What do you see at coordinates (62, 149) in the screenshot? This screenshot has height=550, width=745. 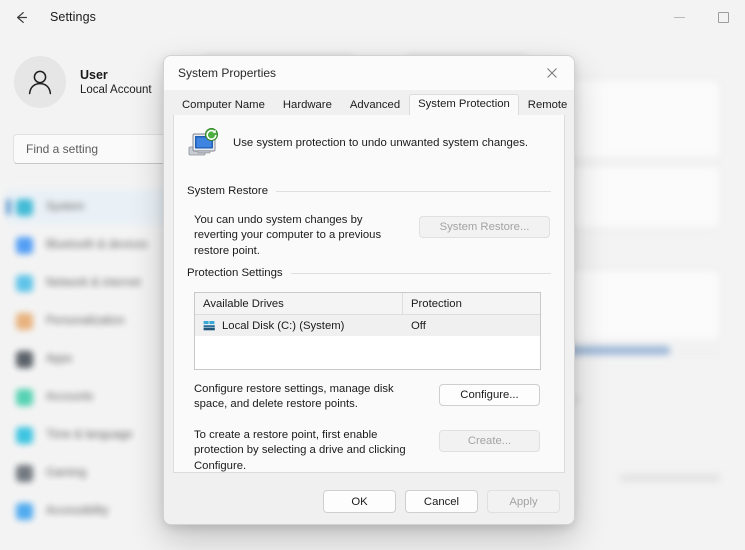 I see `search-placeholder-text: Find a setting` at bounding box center [62, 149].